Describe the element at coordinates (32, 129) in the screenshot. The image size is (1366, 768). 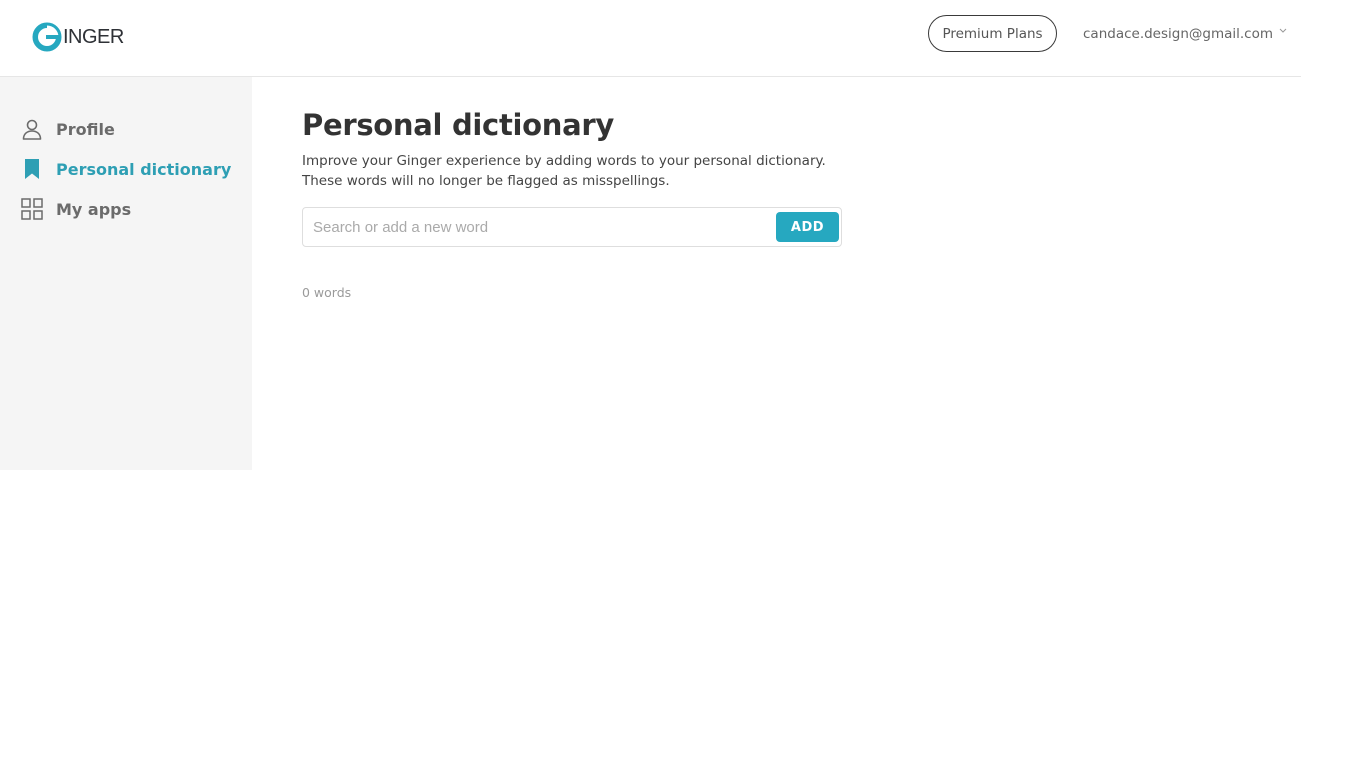
I see `person-icon` at that location.